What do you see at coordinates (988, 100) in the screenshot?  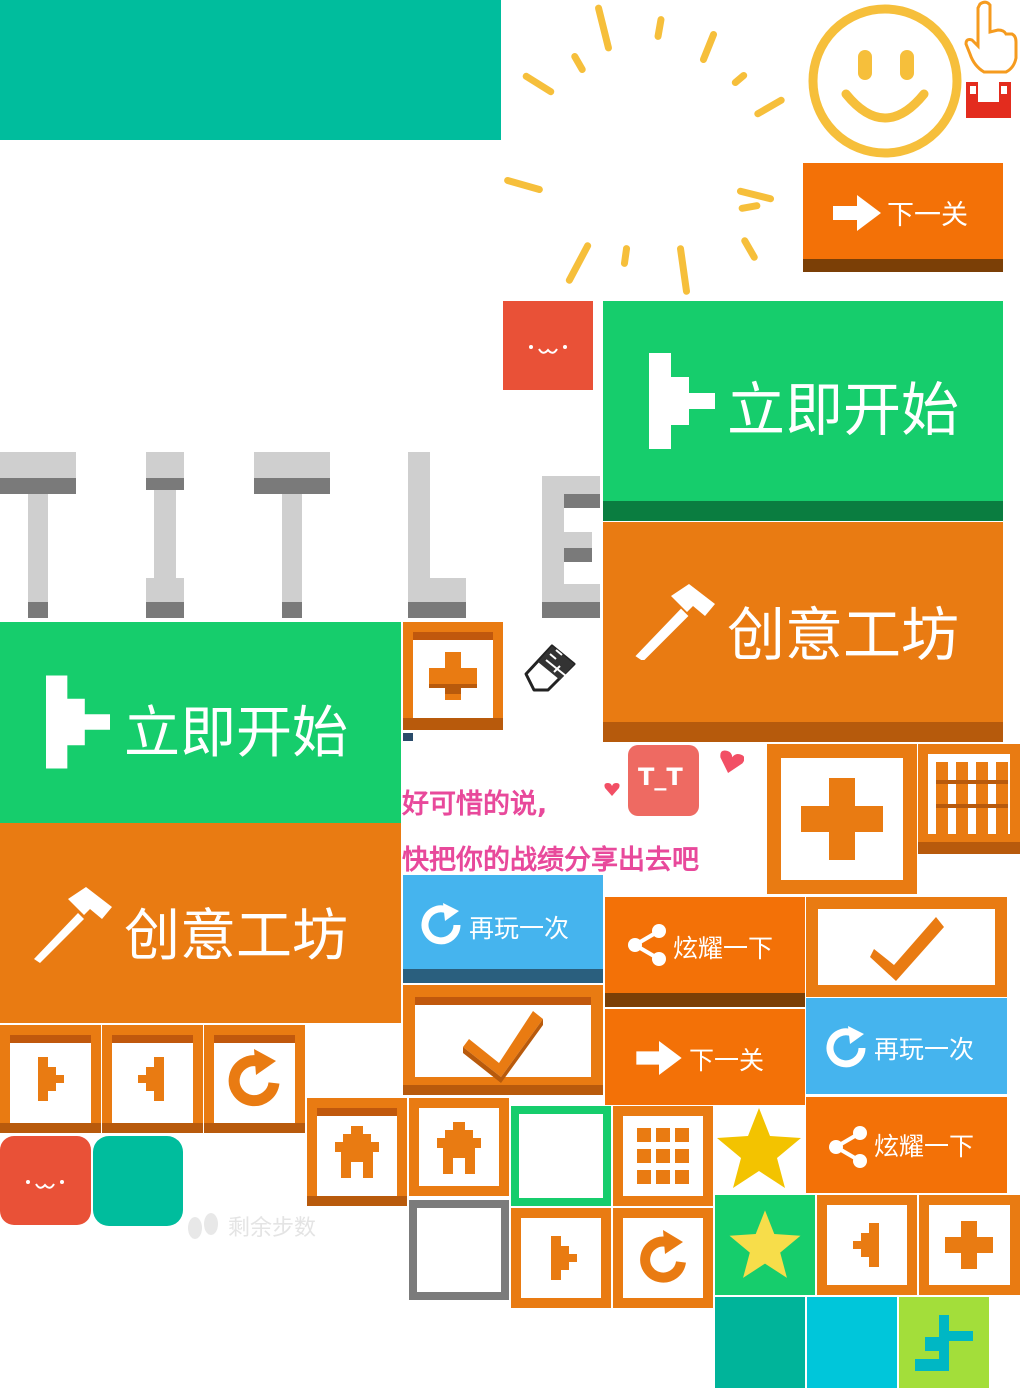 I see `magnet-icon` at bounding box center [988, 100].